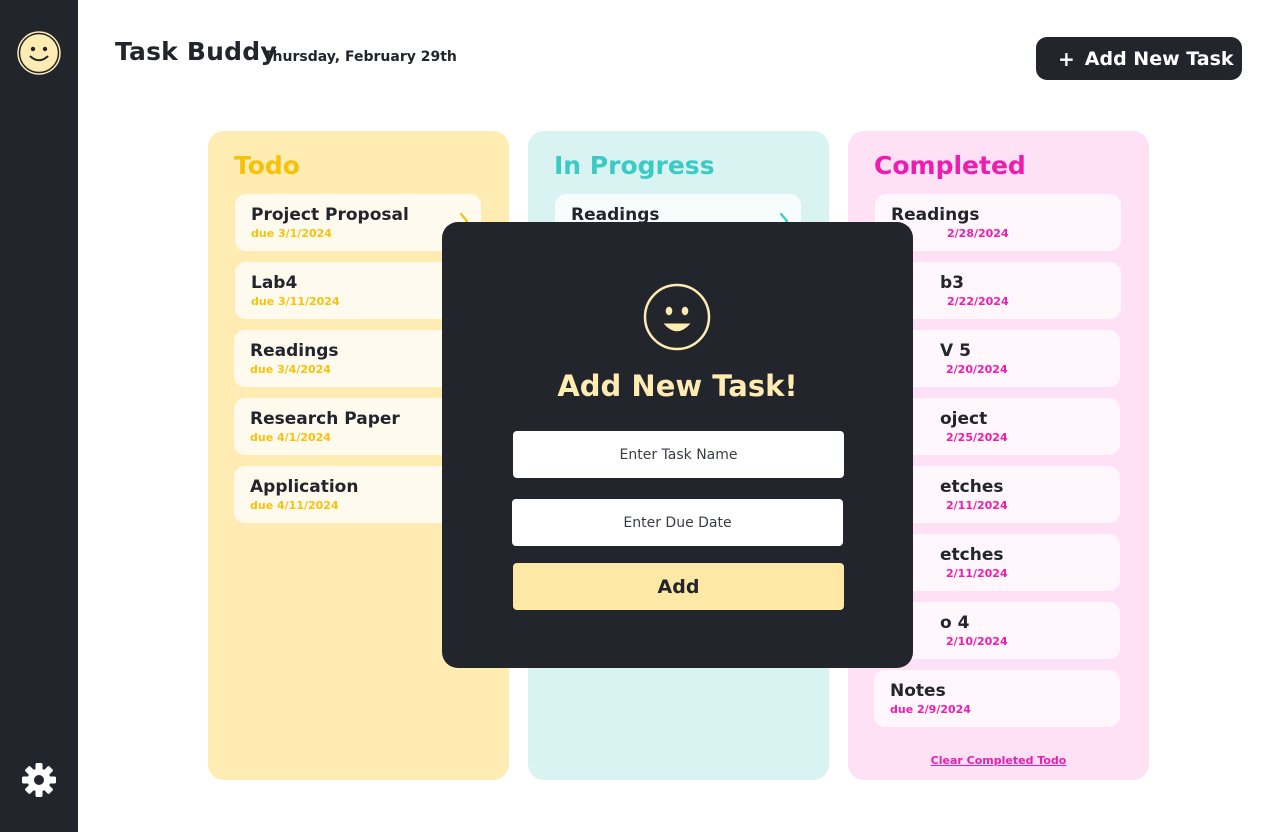 This screenshot has width=1280, height=832. I want to click on modal-title: Add New Task!, so click(677, 386).